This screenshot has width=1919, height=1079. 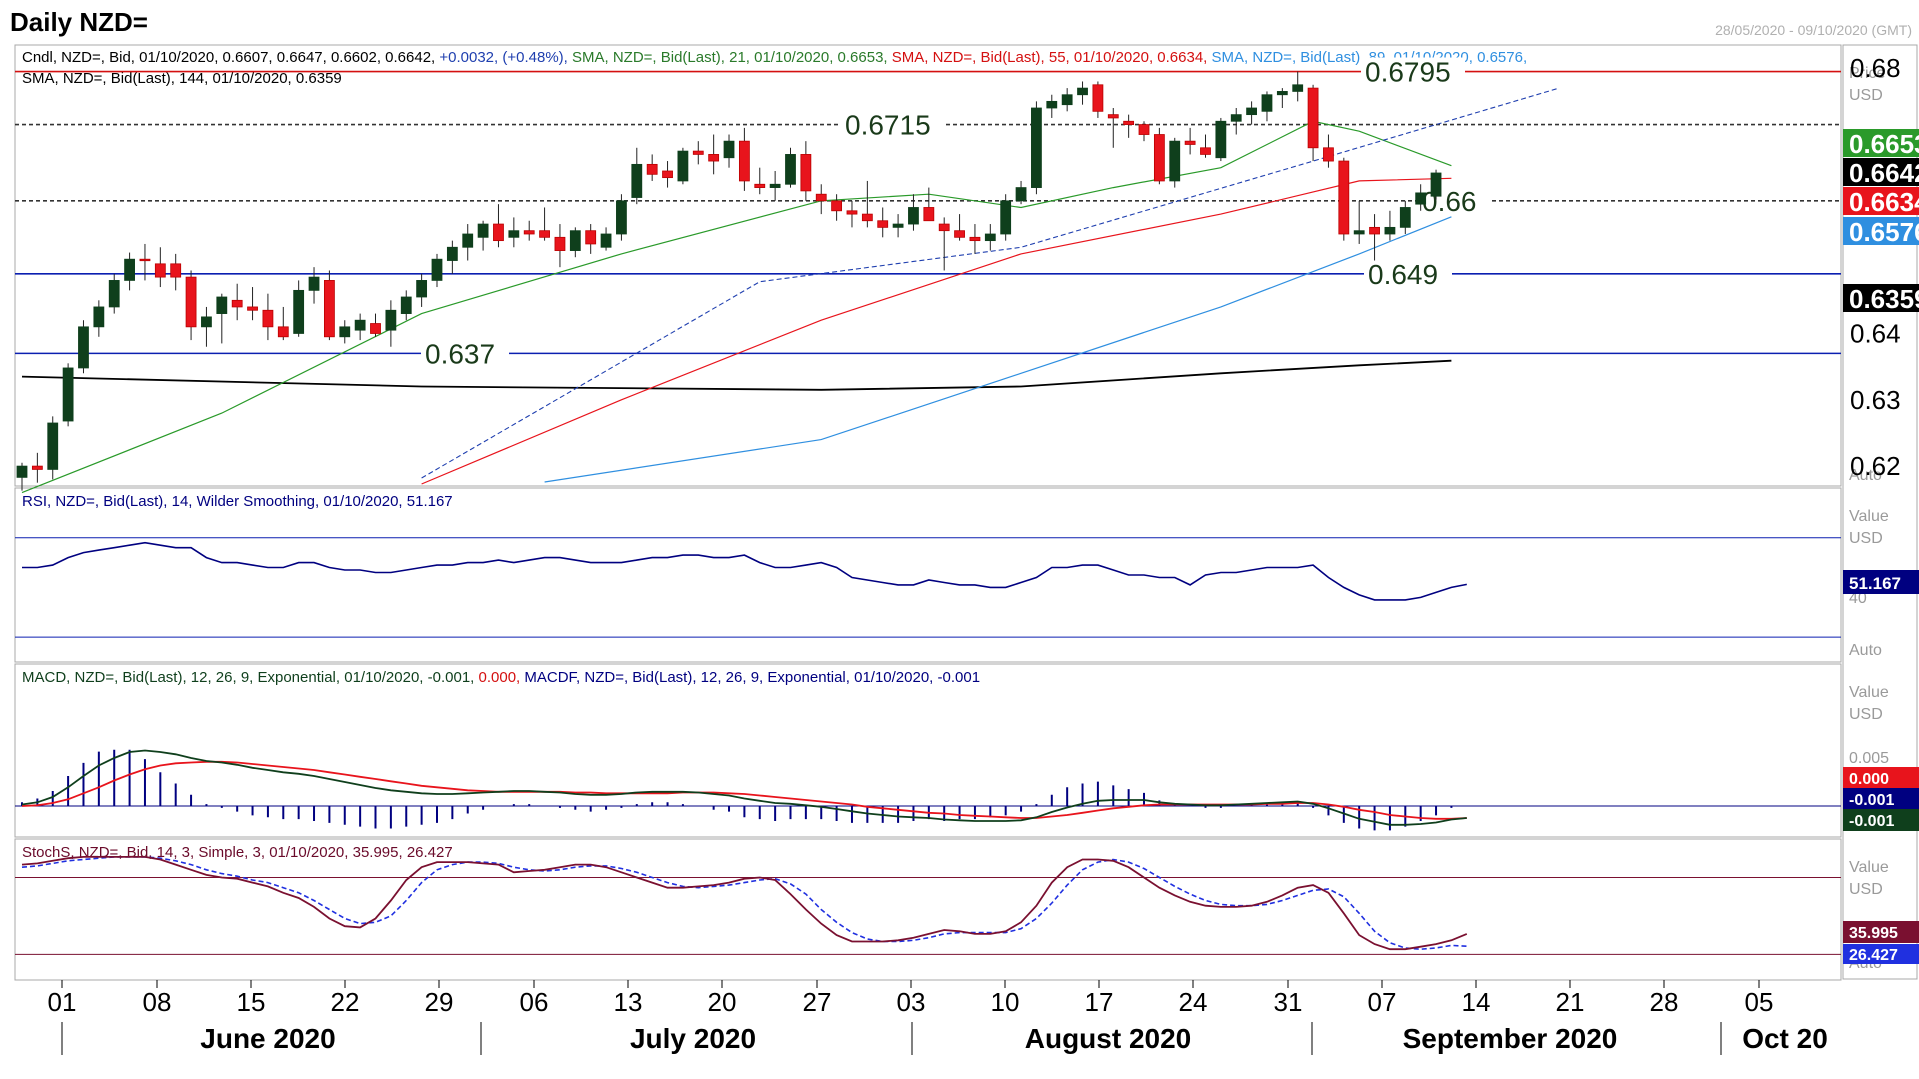 I want to click on x-day-label: 22, so click(x=345, y=1002).